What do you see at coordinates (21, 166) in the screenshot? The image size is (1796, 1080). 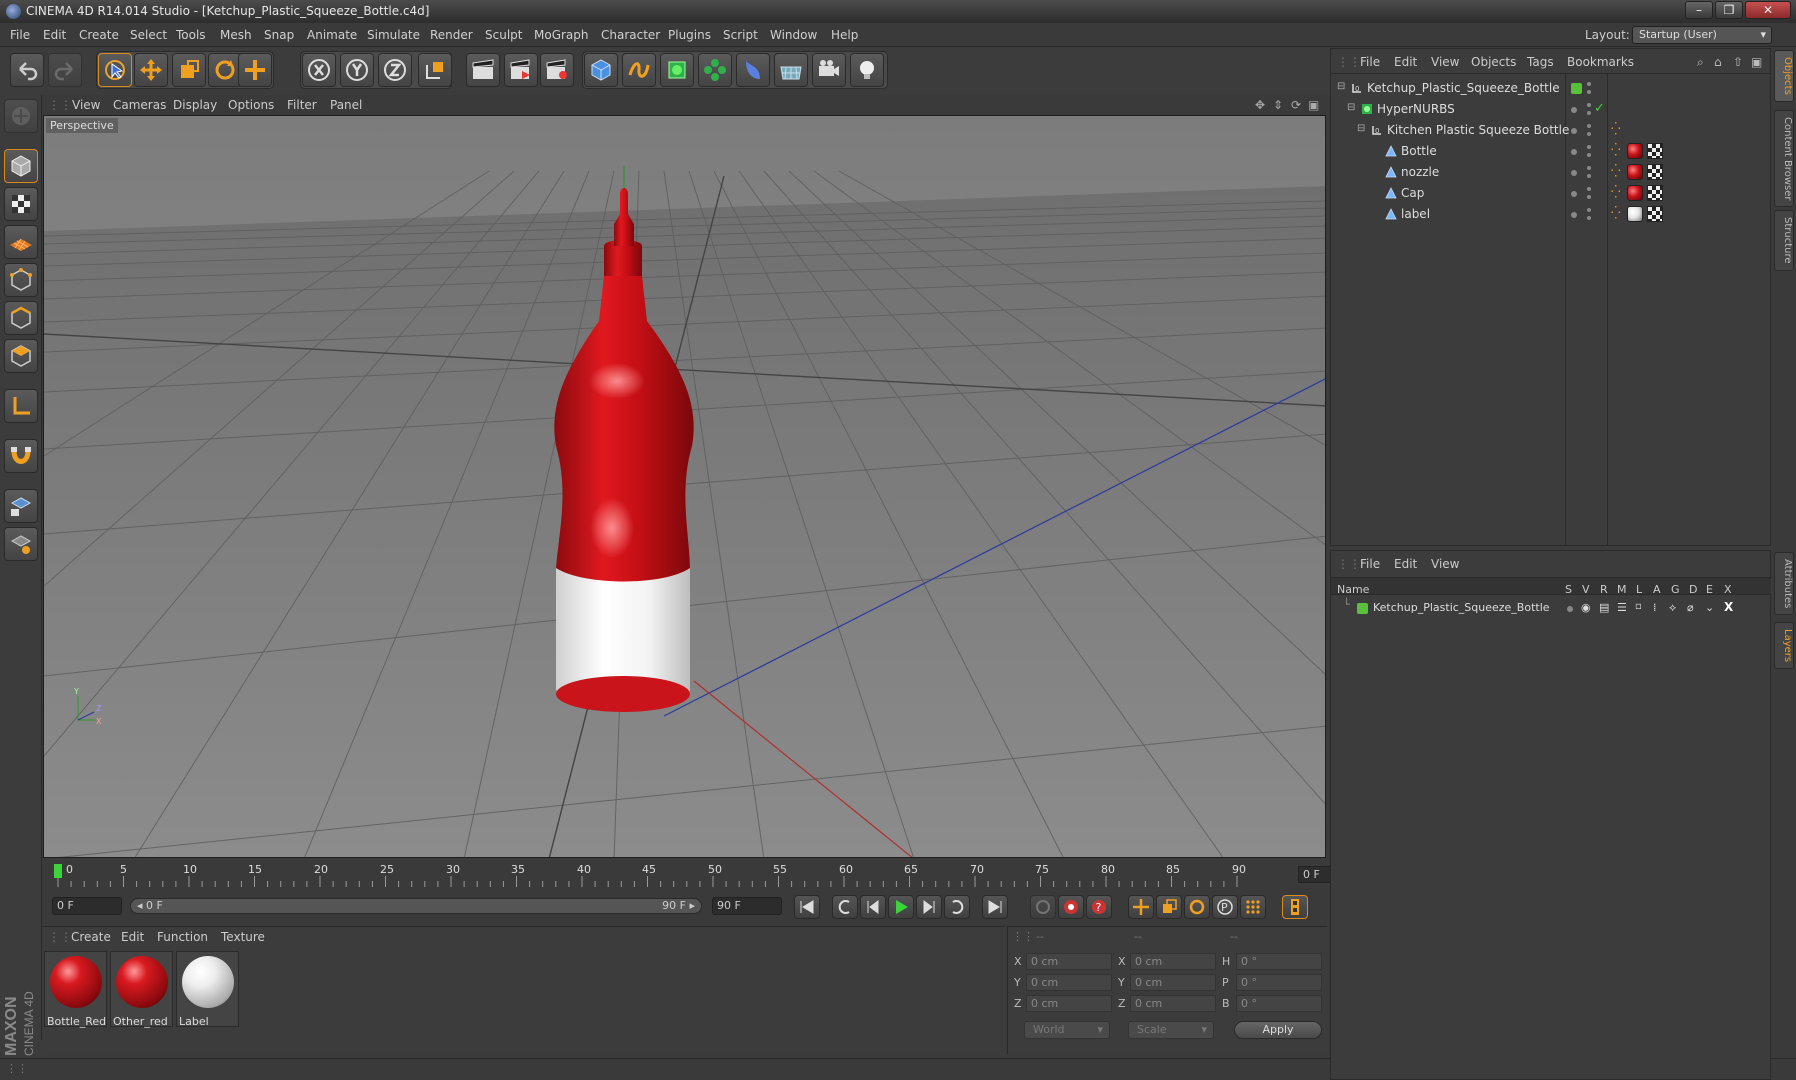 I see `model-mode-button` at bounding box center [21, 166].